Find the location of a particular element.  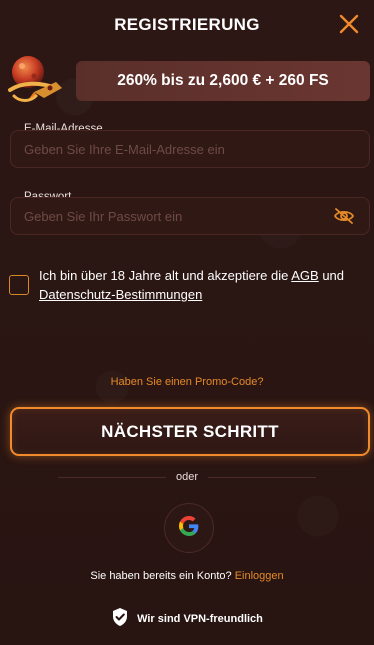

eye-off-icon is located at coordinates (344, 216).